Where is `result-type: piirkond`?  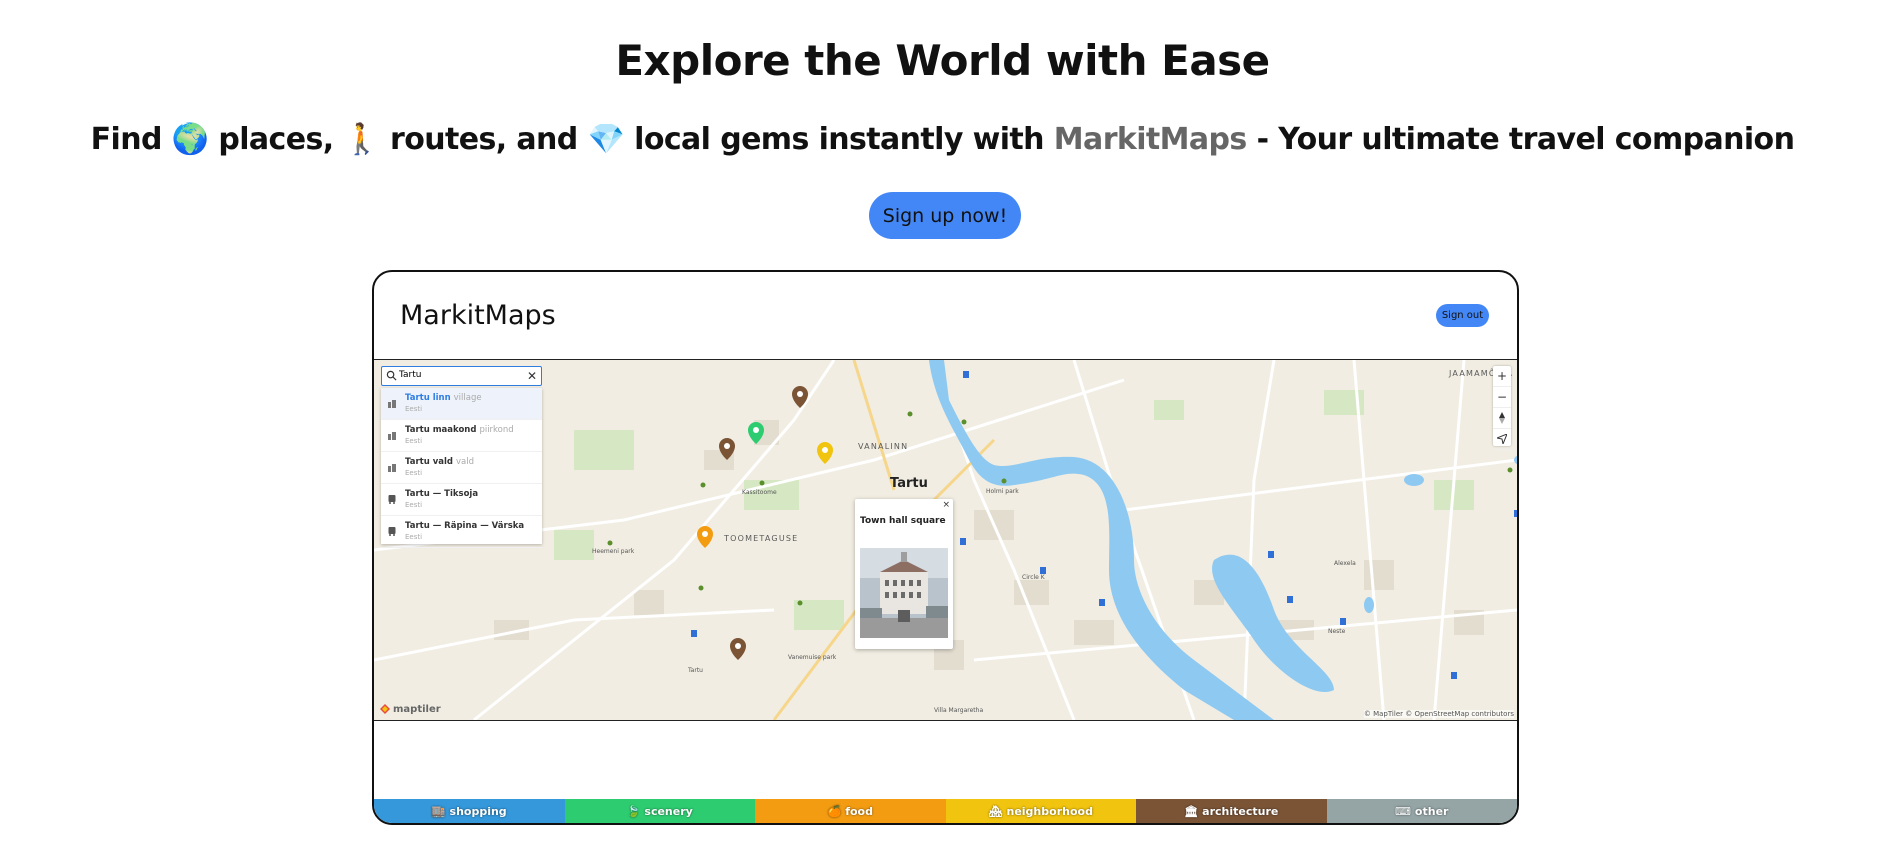
result-type: piirkond is located at coordinates (496, 430).